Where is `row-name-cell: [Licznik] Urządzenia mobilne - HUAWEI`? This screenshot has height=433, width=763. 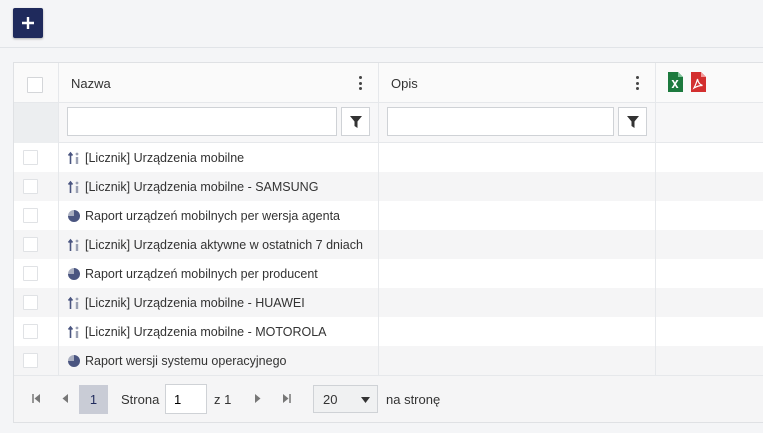
row-name-cell: [Licznik] Urządzenia mobilne - HUAWEI is located at coordinates (219, 302).